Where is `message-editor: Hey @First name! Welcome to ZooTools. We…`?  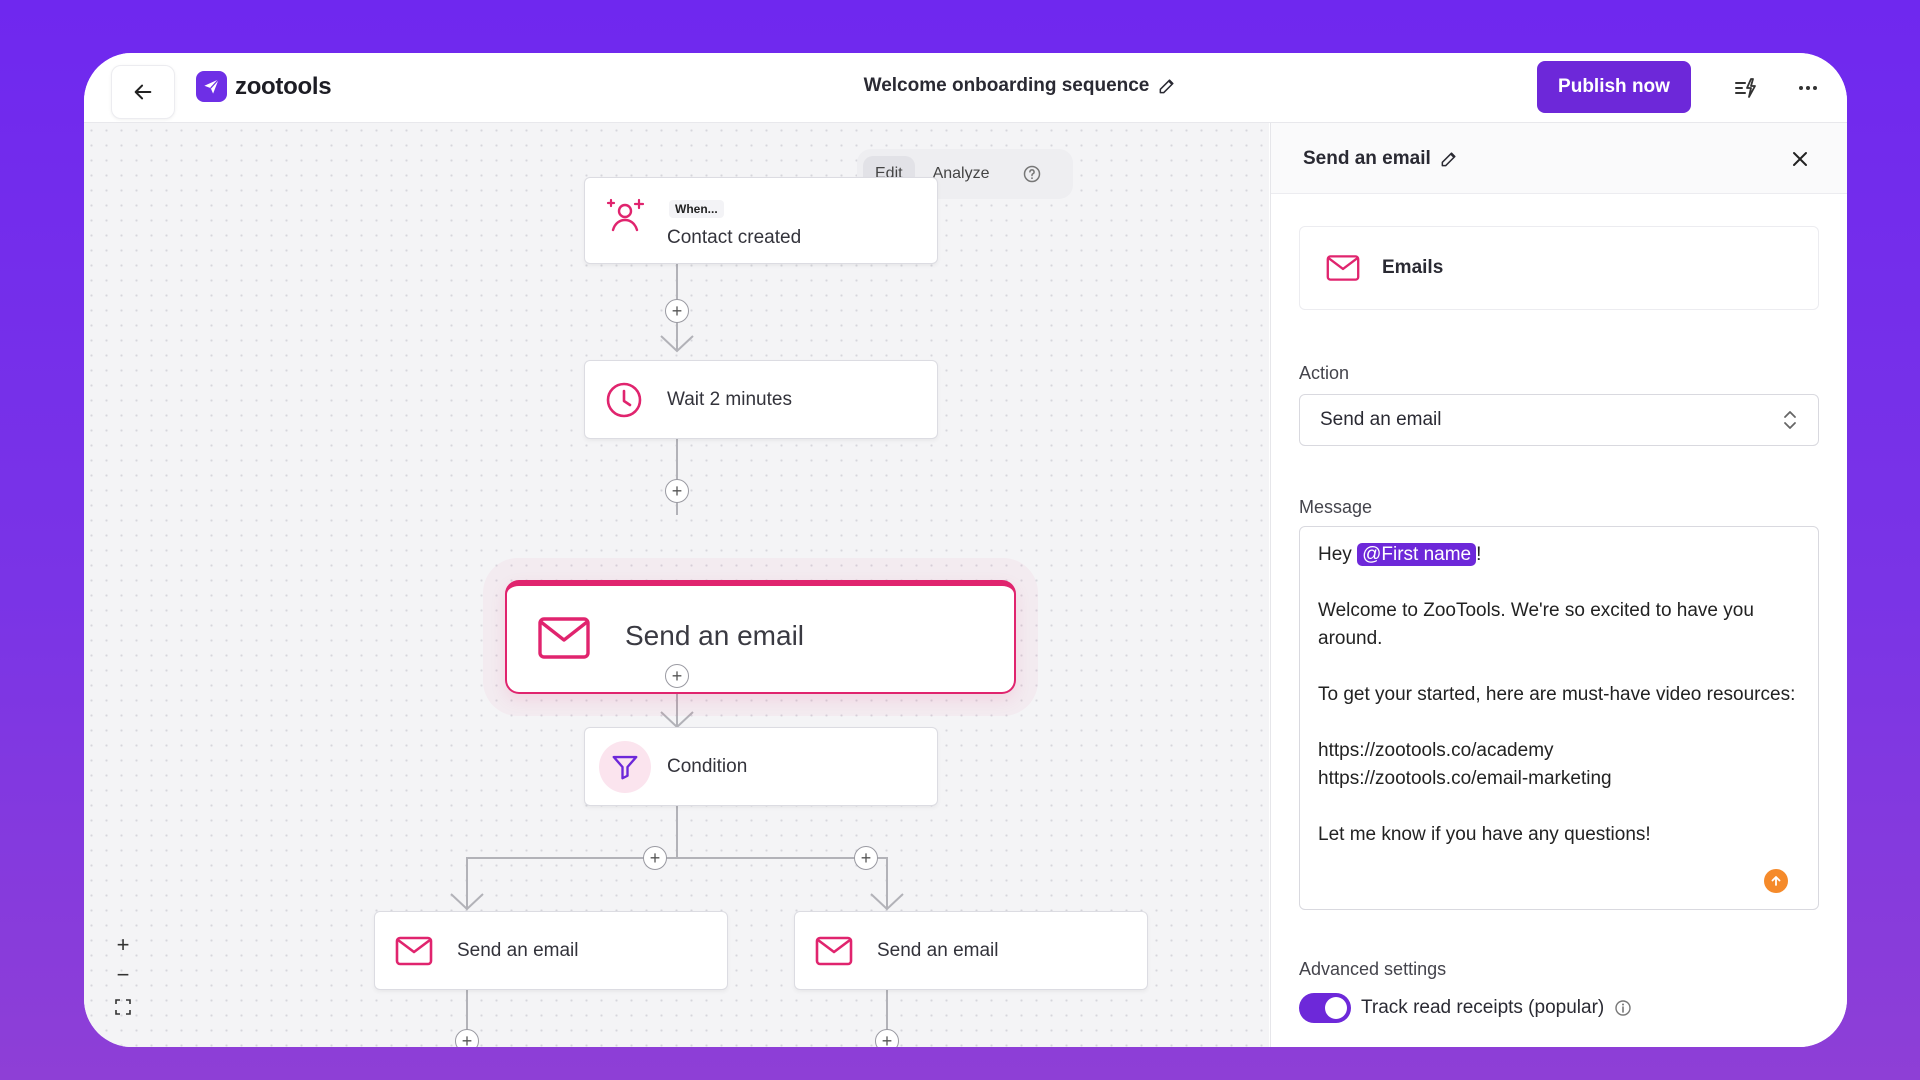
message-editor: Hey @First name! Welcome to ZooTools. We… is located at coordinates (1559, 718).